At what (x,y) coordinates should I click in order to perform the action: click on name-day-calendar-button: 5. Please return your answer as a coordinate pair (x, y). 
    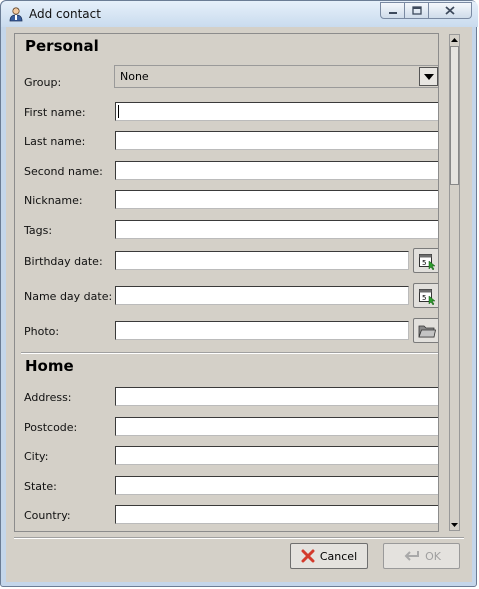
    Looking at the image, I should click on (425, 295).